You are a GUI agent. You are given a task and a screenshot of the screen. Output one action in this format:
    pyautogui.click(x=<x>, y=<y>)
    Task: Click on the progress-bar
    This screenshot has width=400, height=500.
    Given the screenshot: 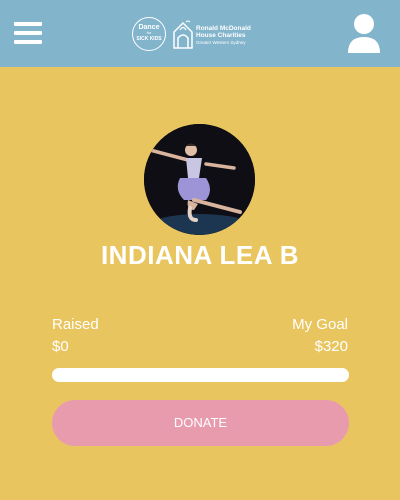 What is the action you would take?
    pyautogui.click(x=200, y=375)
    